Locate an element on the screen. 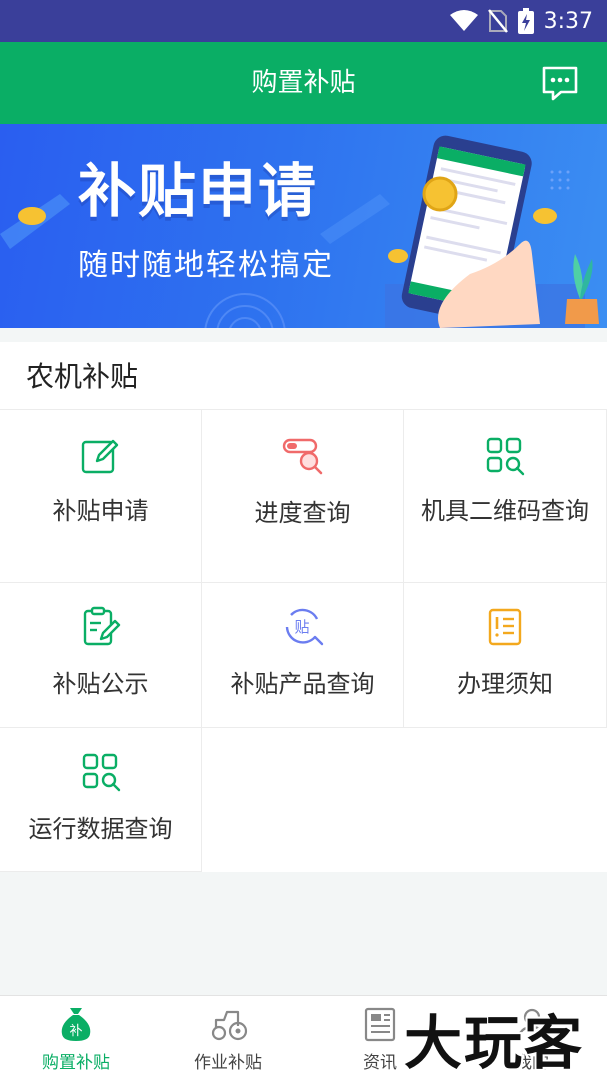 Image resolution: width=607 pixels, height=1080 pixels. product-search-icon: 贴 is located at coordinates (304, 627).